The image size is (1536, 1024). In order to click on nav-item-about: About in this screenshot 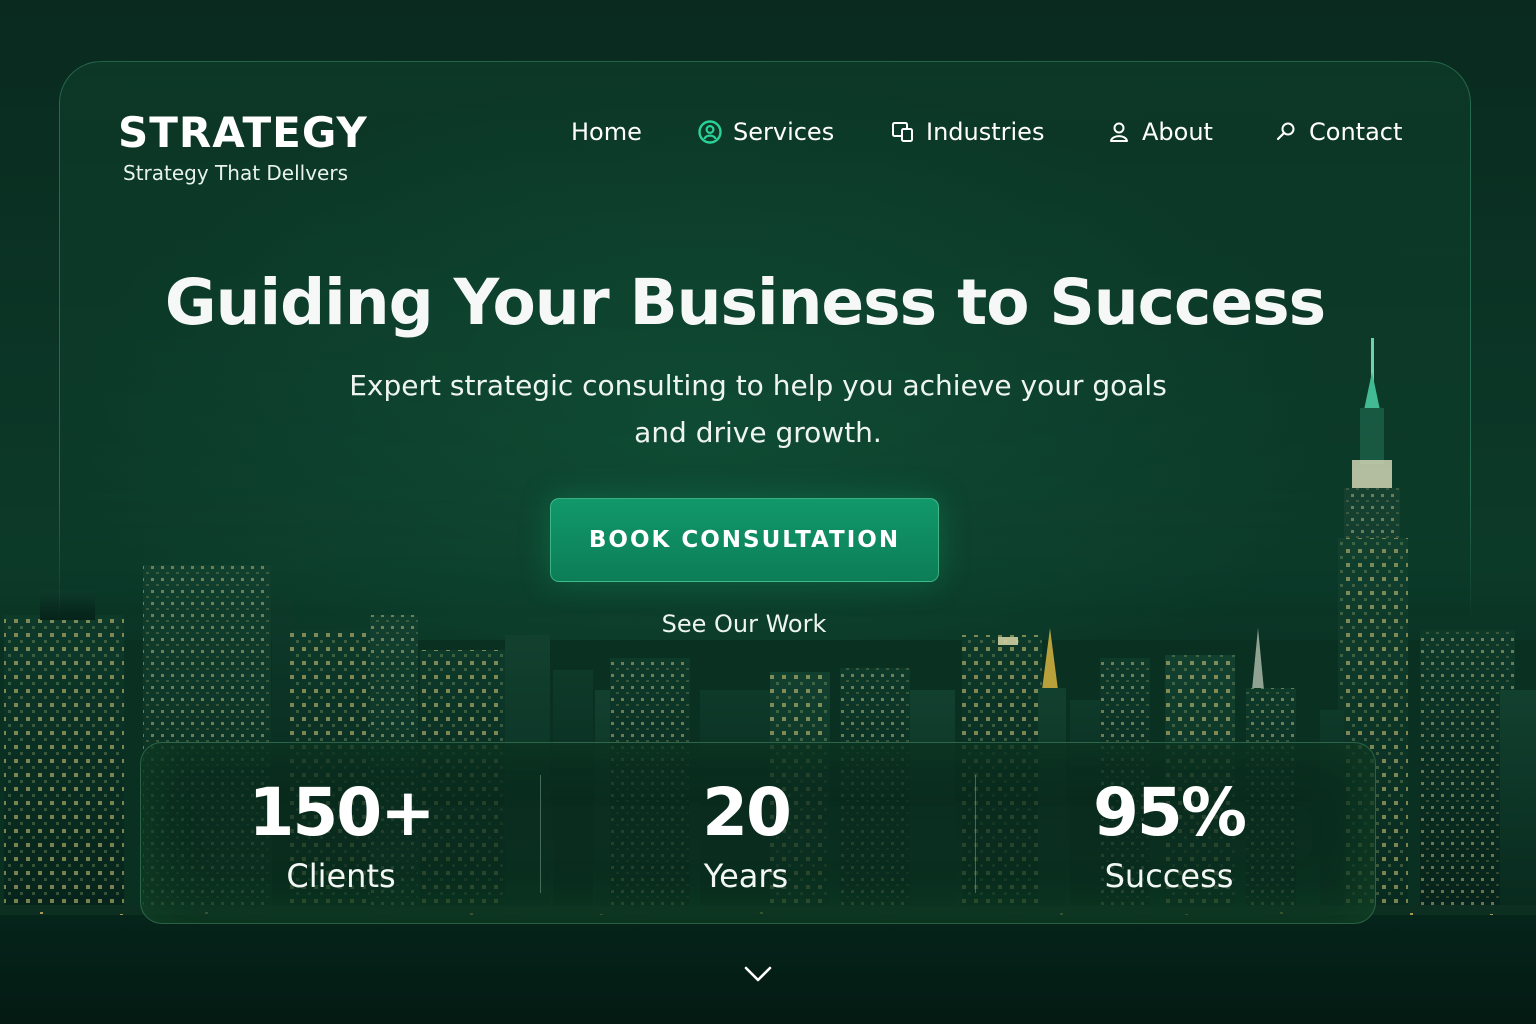, I will do `click(1159, 132)`.